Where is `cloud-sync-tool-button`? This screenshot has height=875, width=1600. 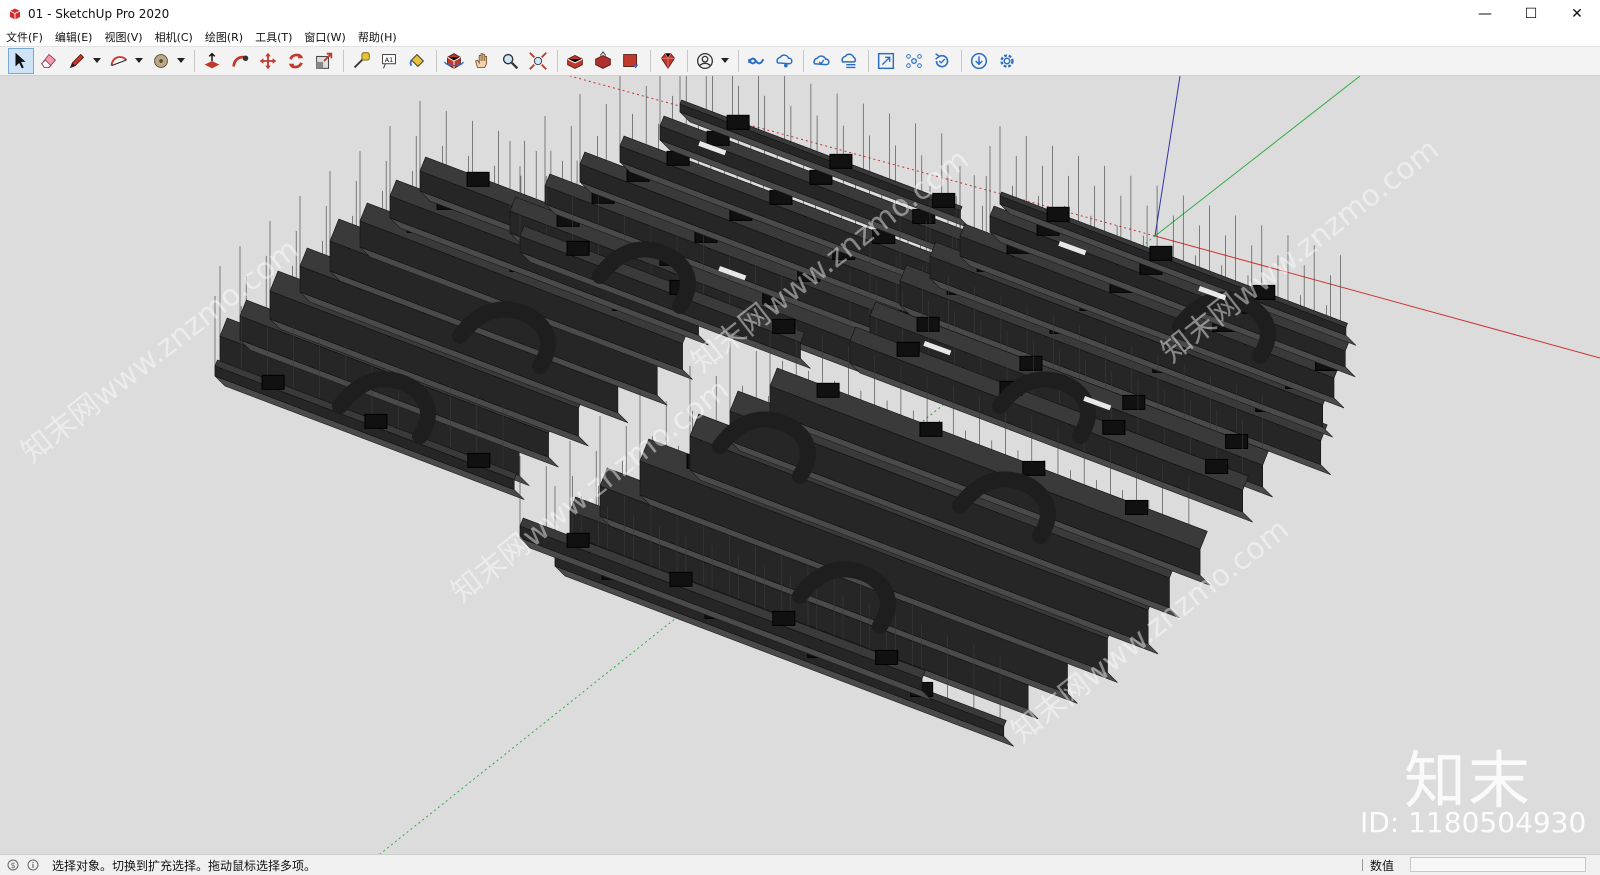 cloud-sync-tool-button is located at coordinates (821, 61).